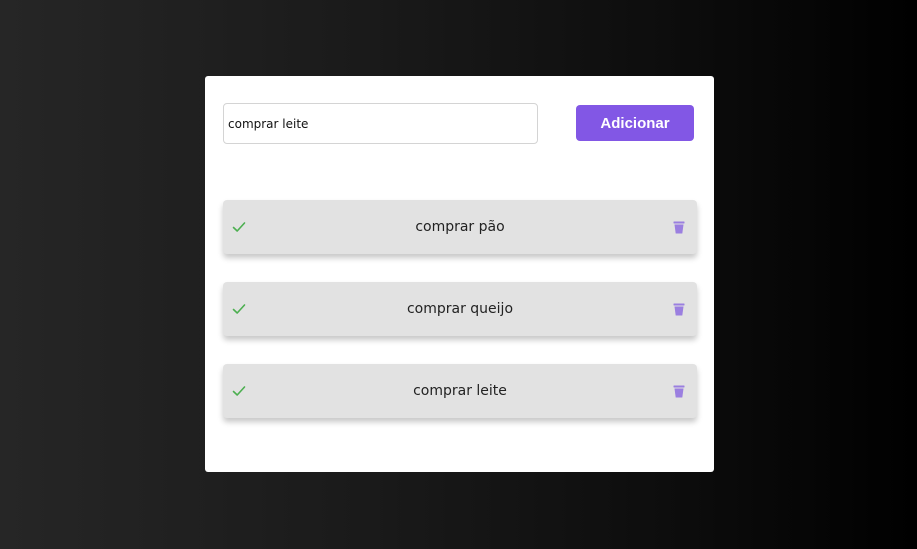  I want to click on task-item: comprar pão, so click(460, 227).